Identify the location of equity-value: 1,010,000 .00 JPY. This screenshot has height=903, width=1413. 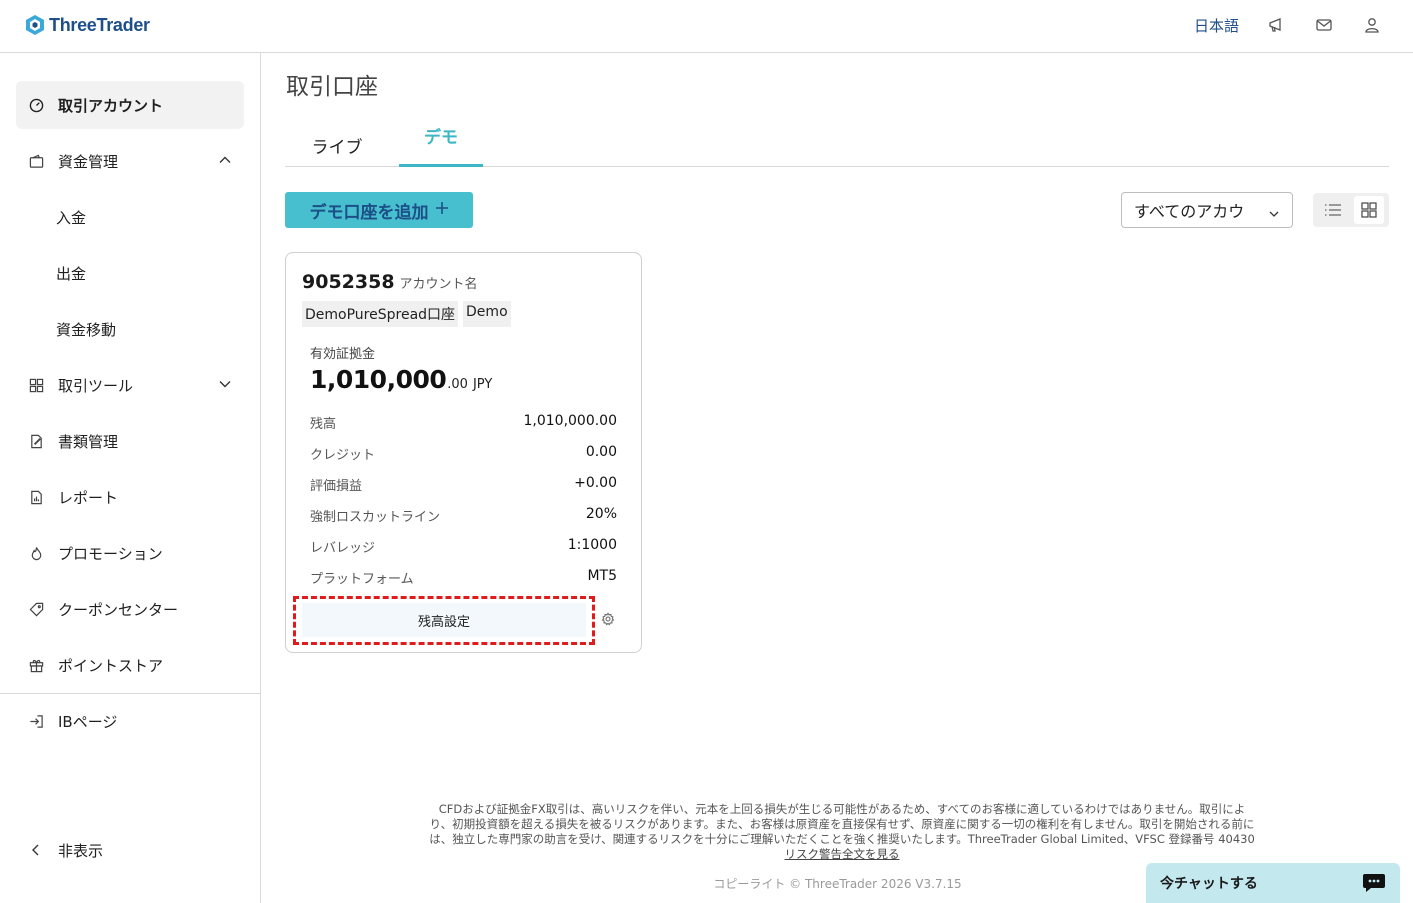
(401, 379).